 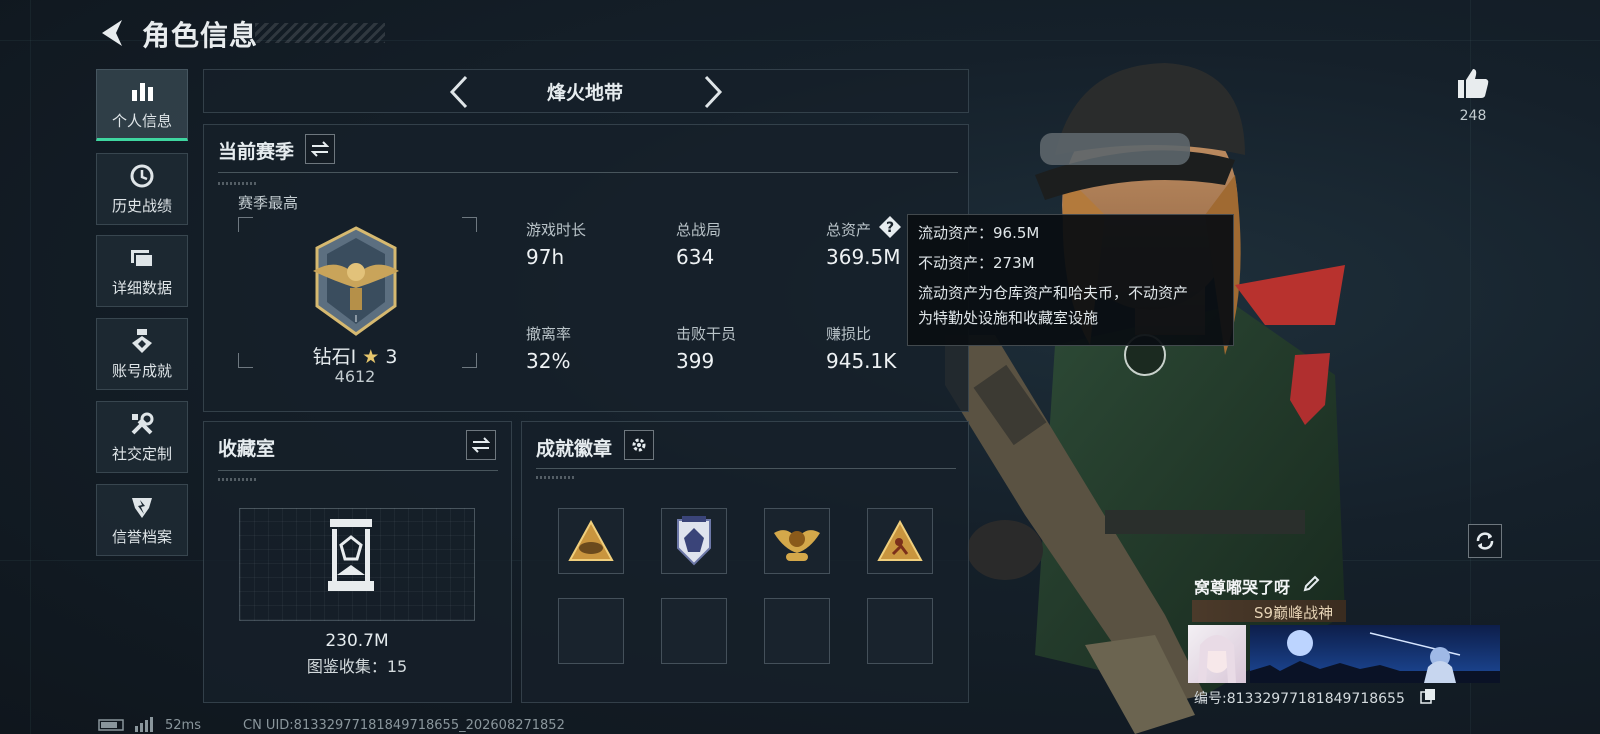 I want to click on stat-value-total-matches: 634, so click(x=695, y=257).